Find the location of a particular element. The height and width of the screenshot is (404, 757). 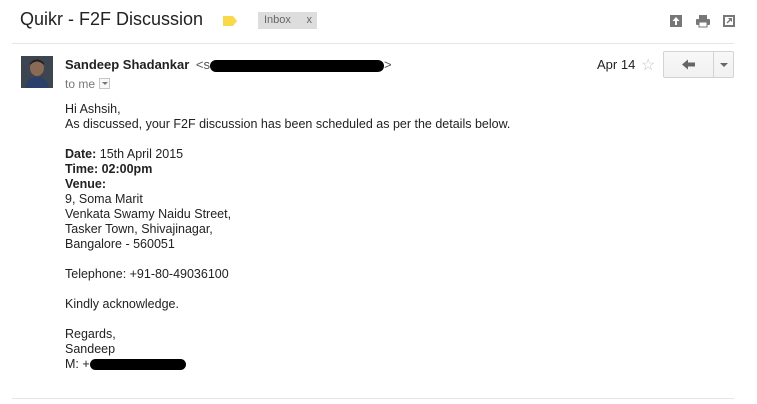

label-tag-icon is located at coordinates (230, 19).